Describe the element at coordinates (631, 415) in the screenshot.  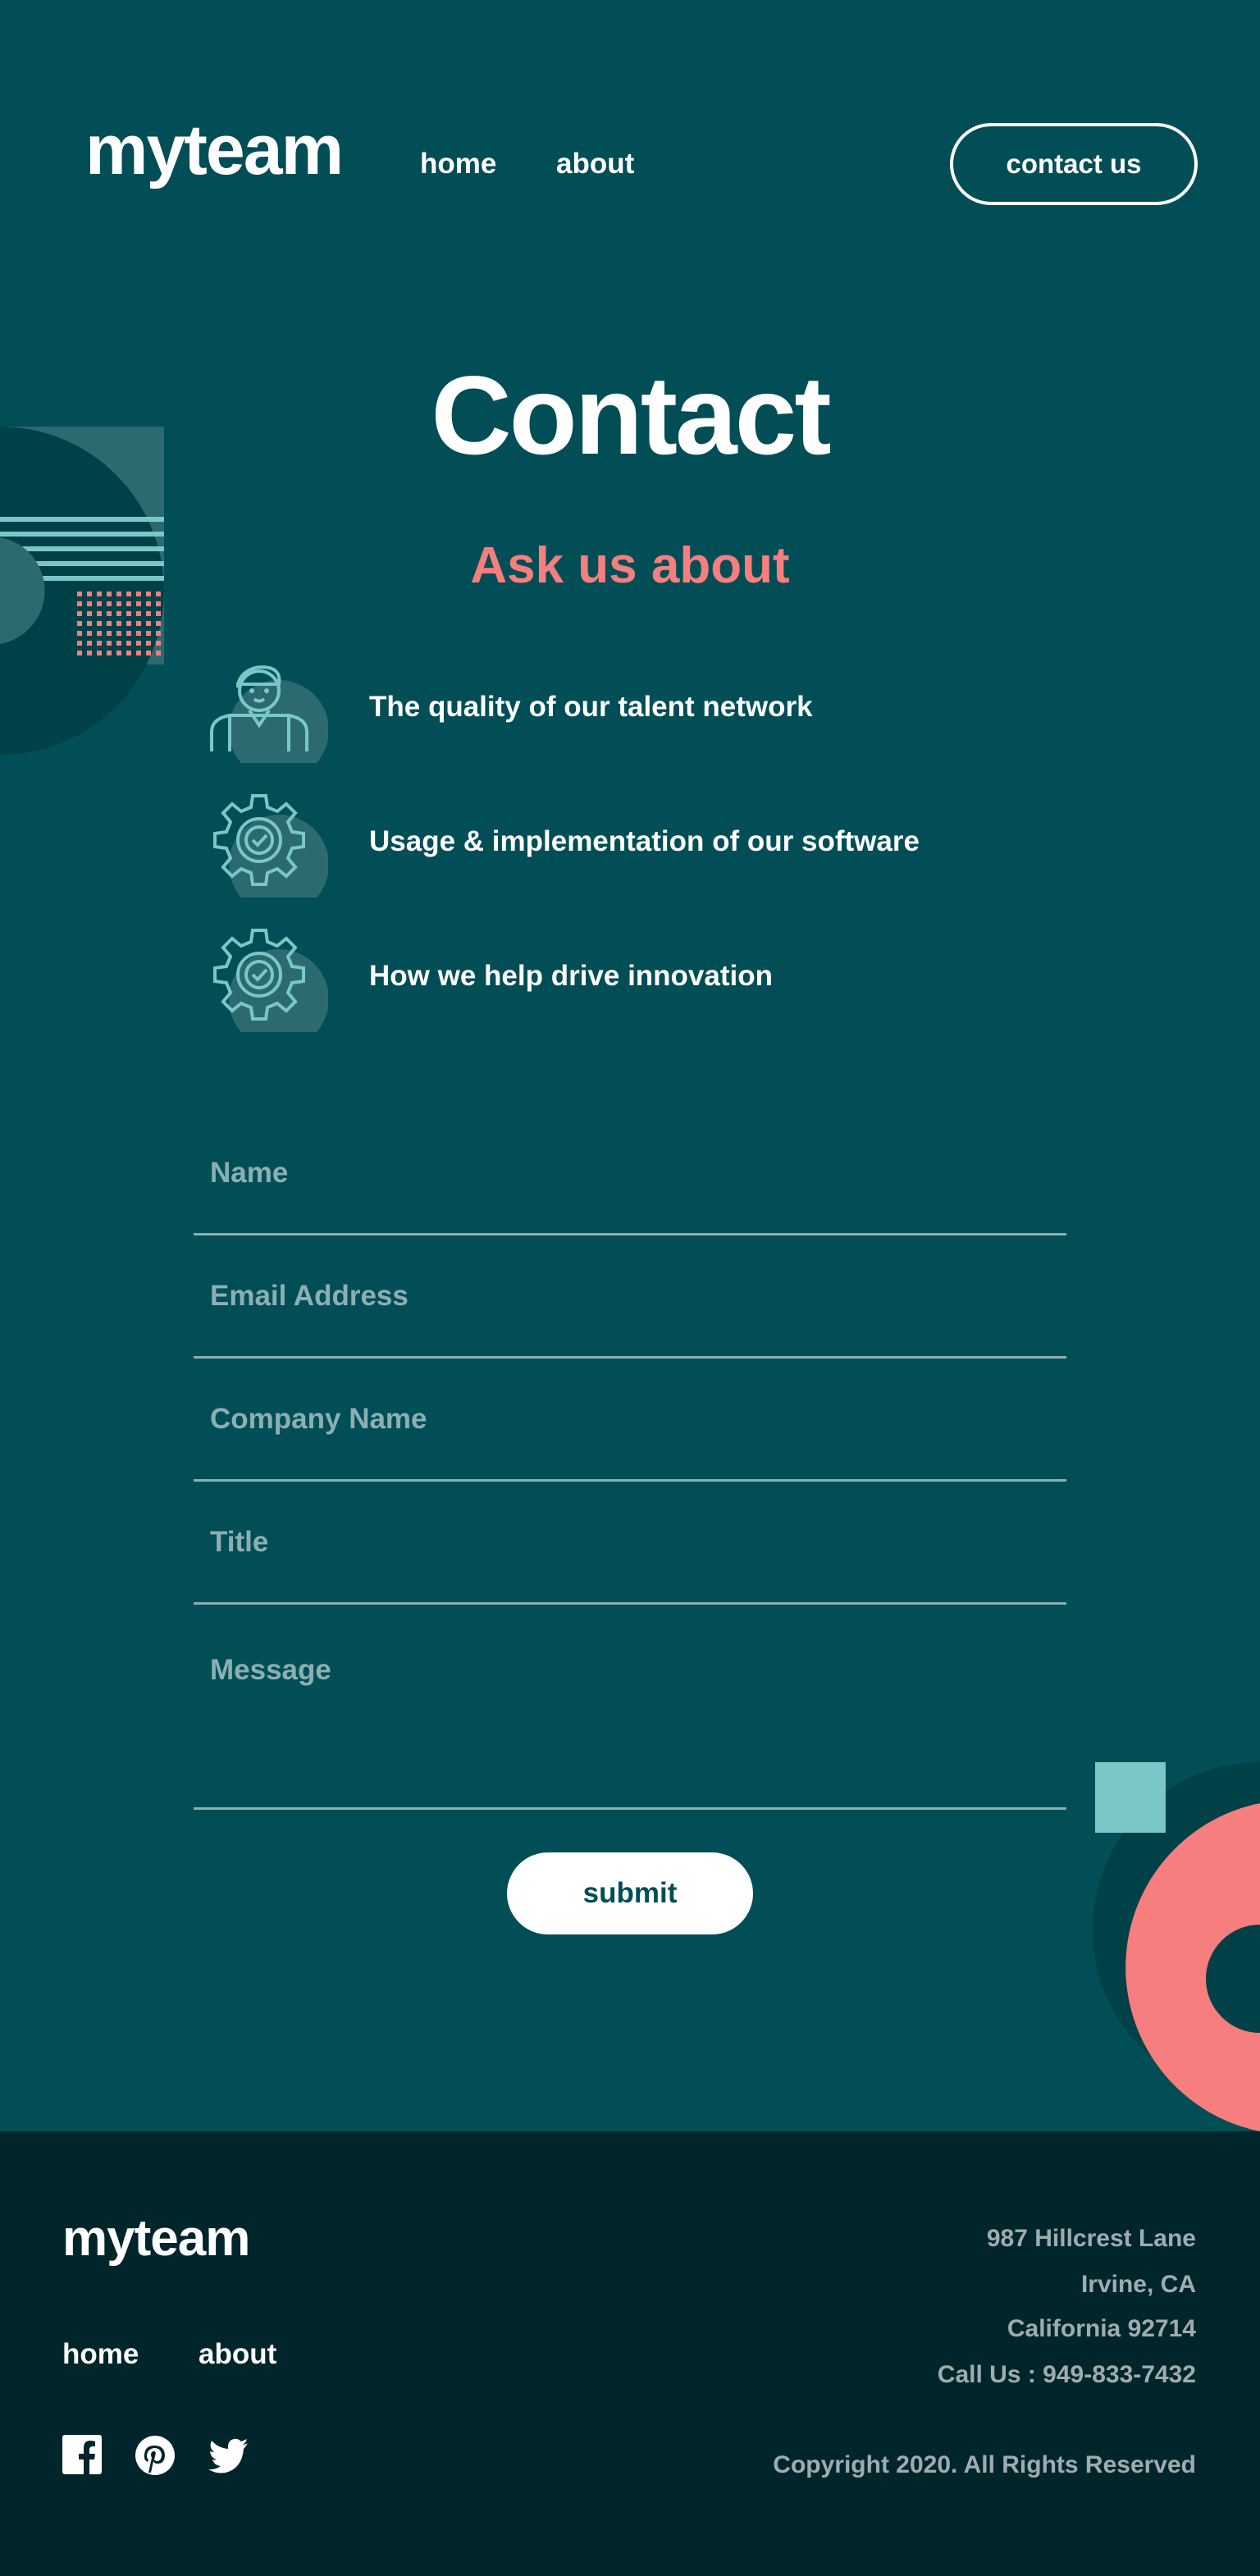
I see `page-title: Contact` at that location.